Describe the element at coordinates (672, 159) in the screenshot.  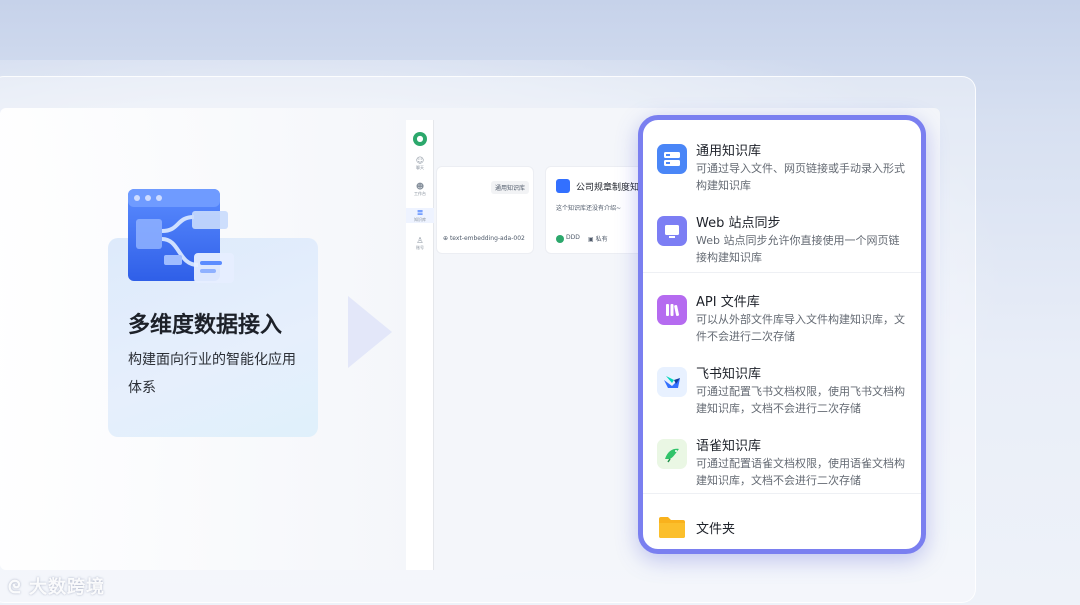
I see `server-icon` at that location.